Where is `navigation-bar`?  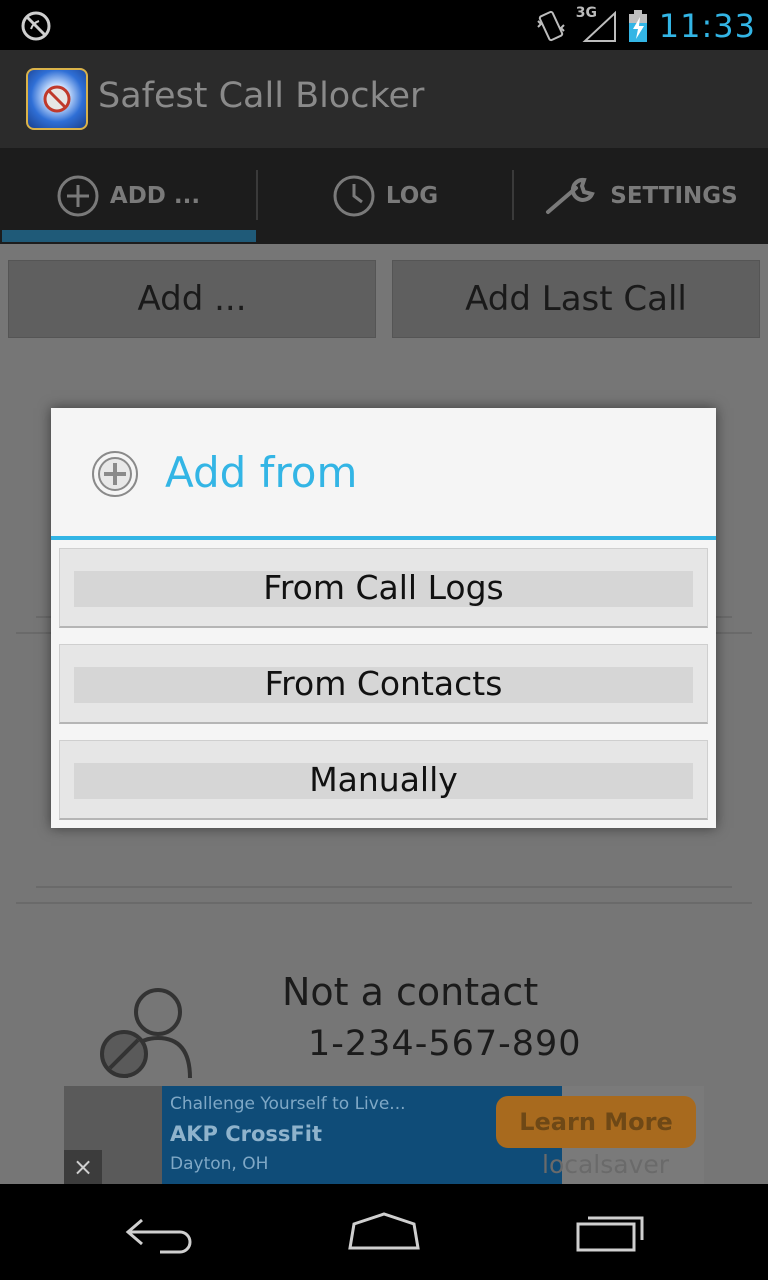
navigation-bar is located at coordinates (384, 1232).